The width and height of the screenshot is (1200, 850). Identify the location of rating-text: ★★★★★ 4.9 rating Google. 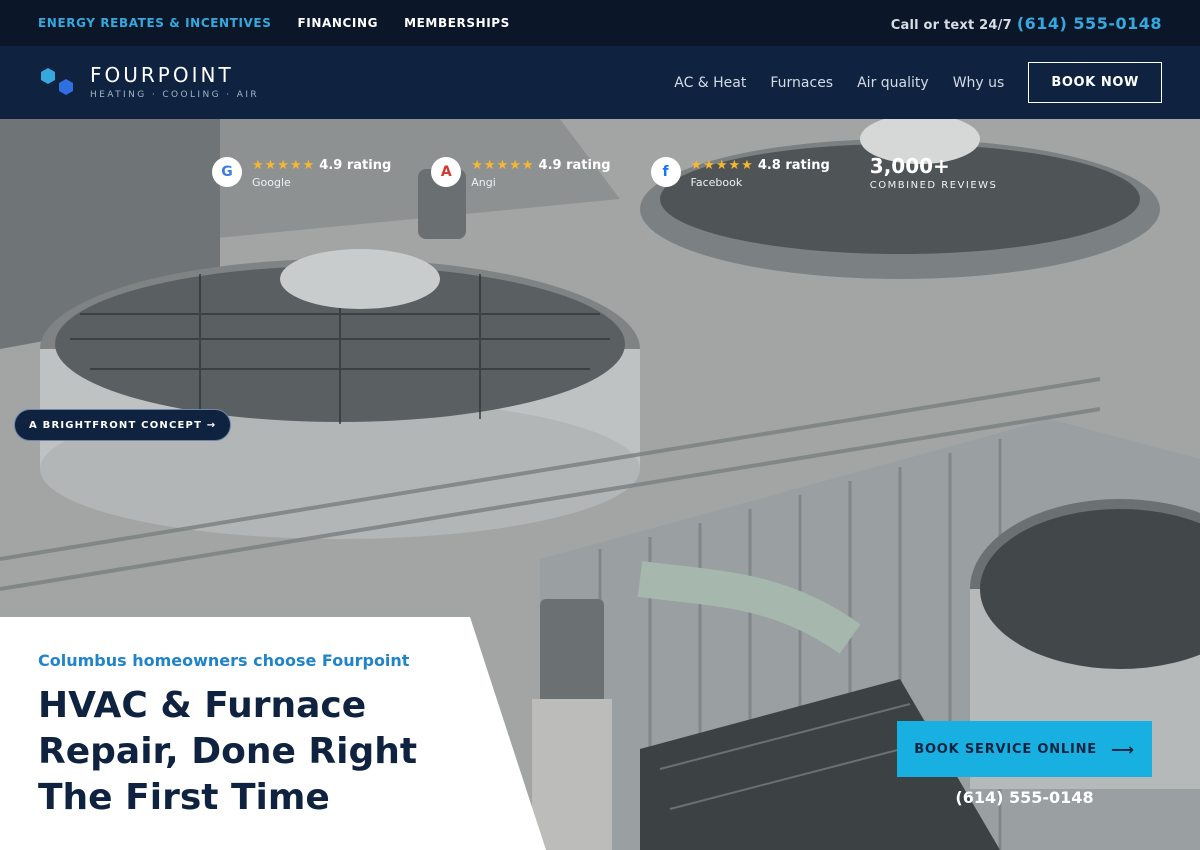
(321, 171).